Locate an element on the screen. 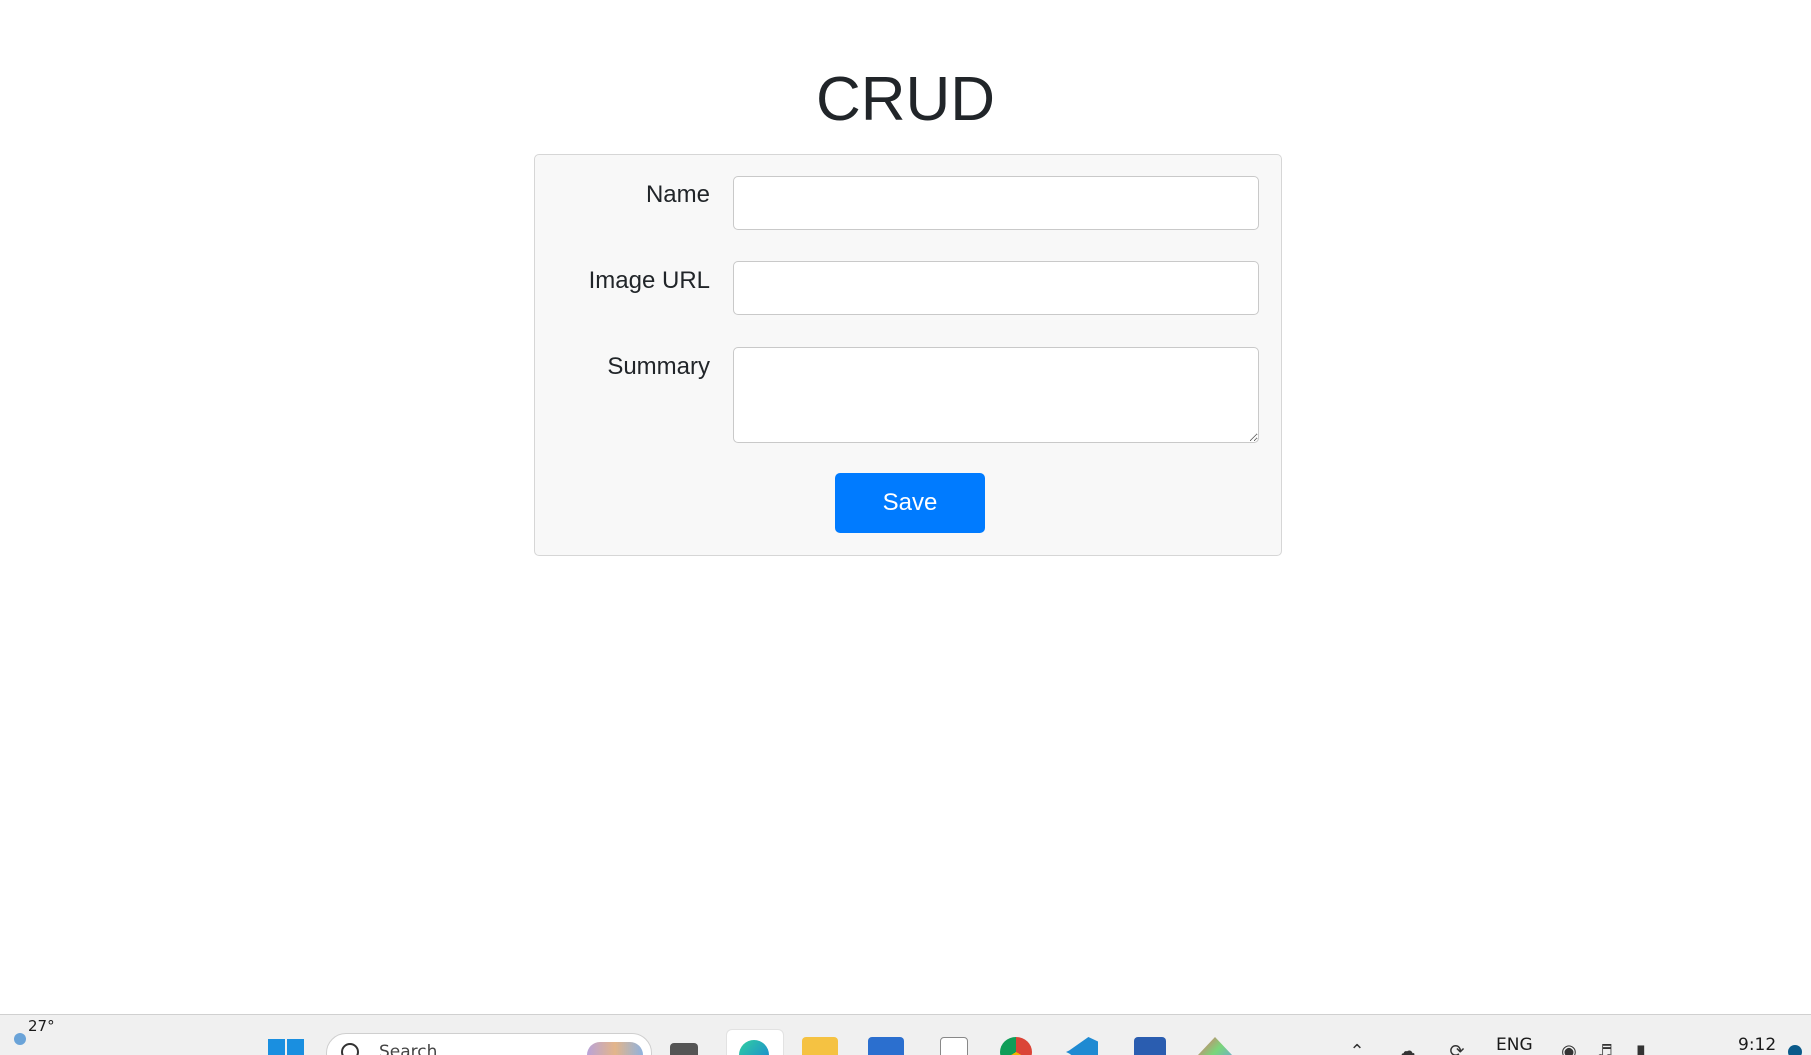  taskbar: 27° Search ⌃ ☁ ⟳ ENG ◉ ♬ ▮ 9:12 is located at coordinates (905, 1034).